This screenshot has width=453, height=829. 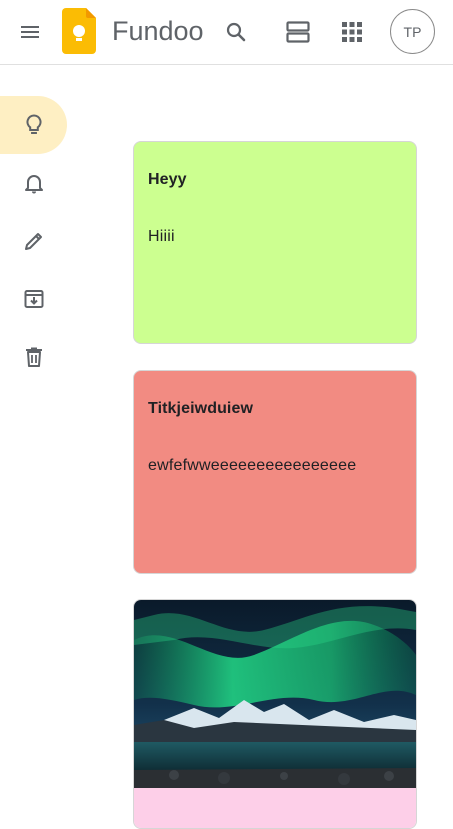 I want to click on apps-button, so click(x=352, y=32).